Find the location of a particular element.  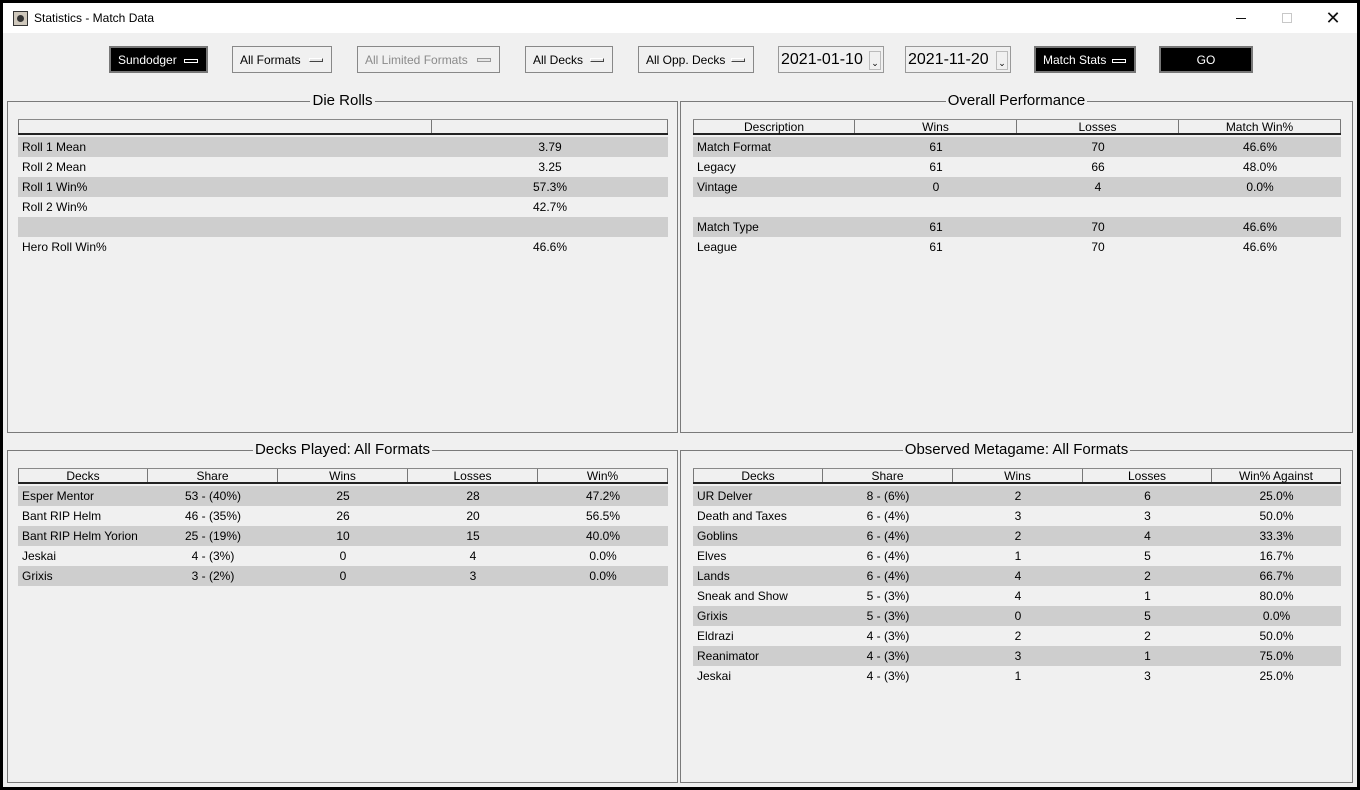

decks-row-cell: 53 - (40%) is located at coordinates (213, 496).